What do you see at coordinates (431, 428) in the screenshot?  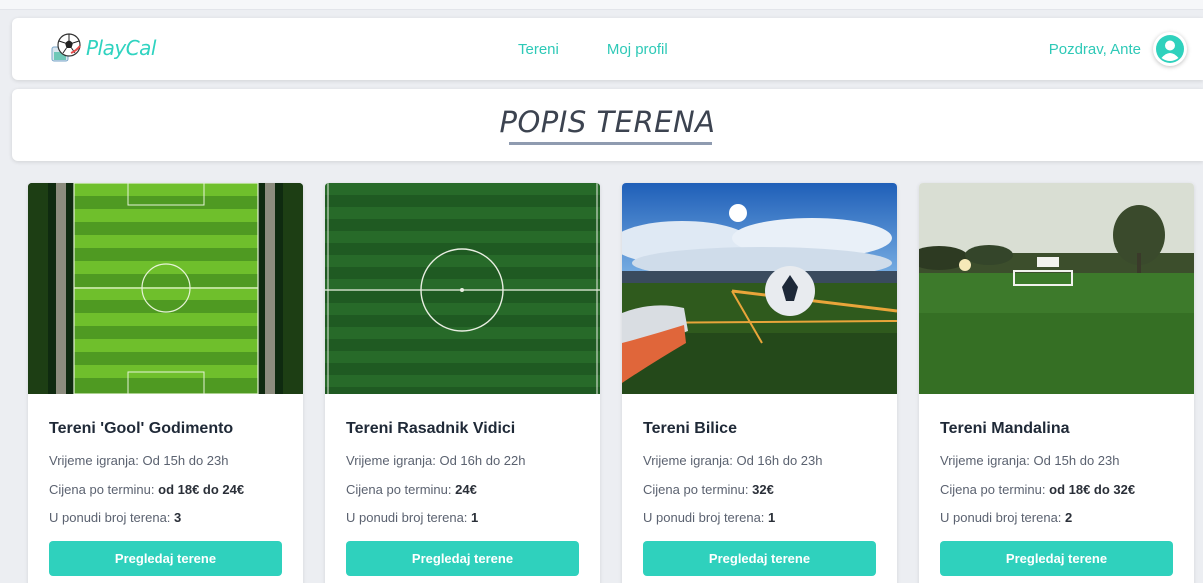 I see `card-title: Tereni Rasadnik Vidici` at bounding box center [431, 428].